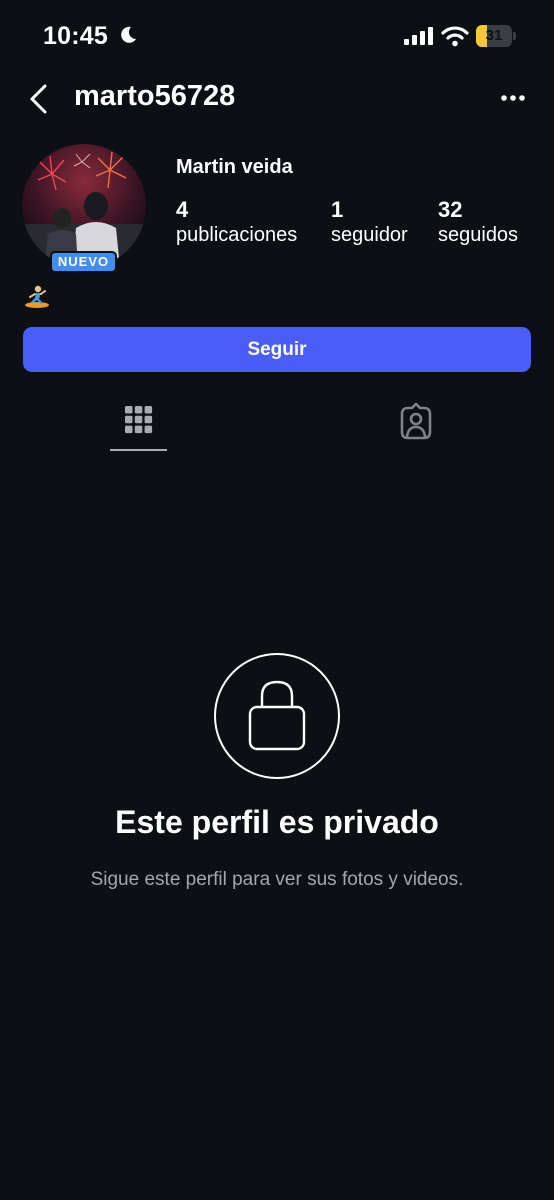 The width and height of the screenshot is (554, 1200). Describe the element at coordinates (513, 98) in the screenshot. I see `more-icon` at that location.